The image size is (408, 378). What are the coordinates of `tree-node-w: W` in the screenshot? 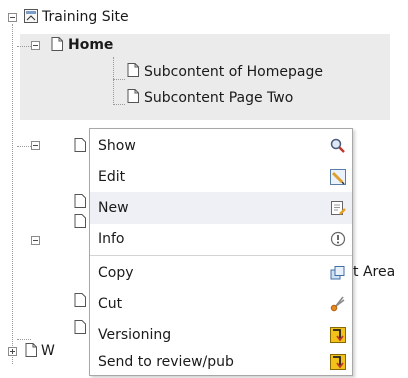 It's located at (48, 351).